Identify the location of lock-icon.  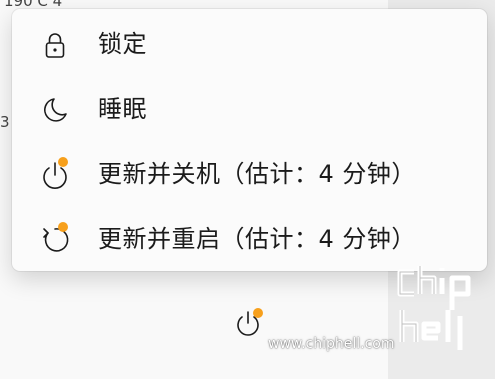
(55, 45).